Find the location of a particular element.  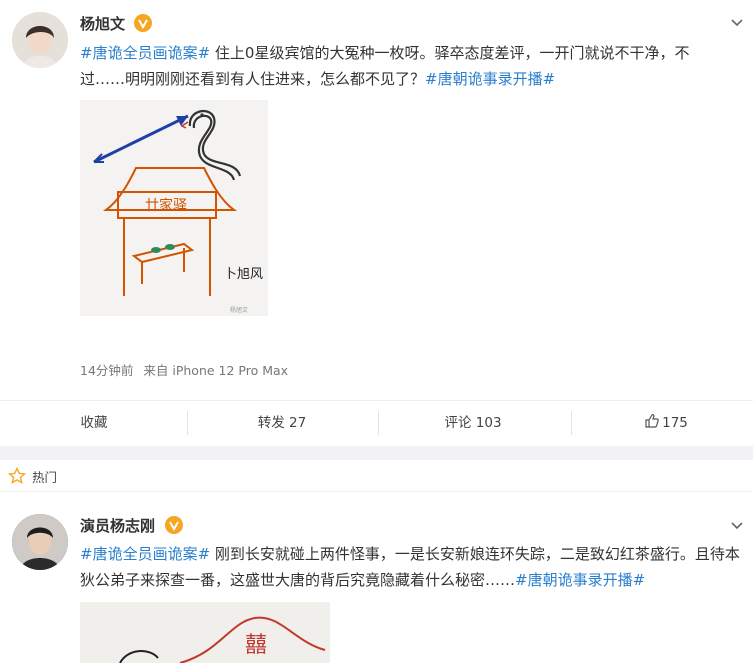

watermark-text: 杨旭文 is located at coordinates (239, 310).